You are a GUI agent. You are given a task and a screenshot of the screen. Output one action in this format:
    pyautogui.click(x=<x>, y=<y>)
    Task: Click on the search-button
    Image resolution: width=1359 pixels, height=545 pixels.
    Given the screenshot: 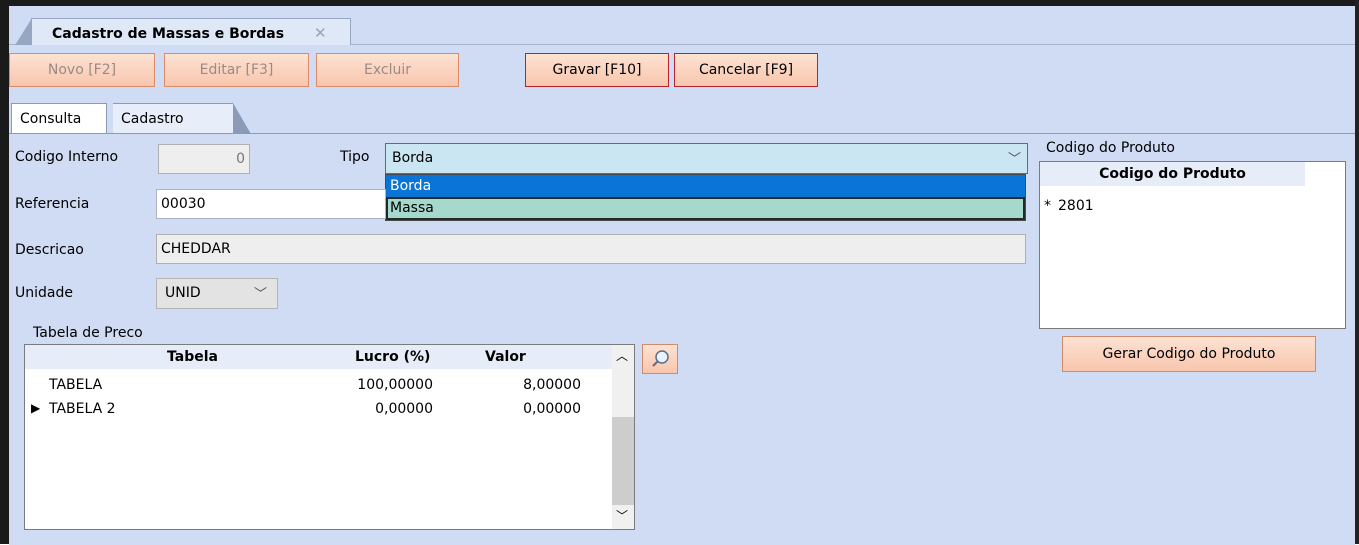 What is the action you would take?
    pyautogui.click(x=660, y=359)
    